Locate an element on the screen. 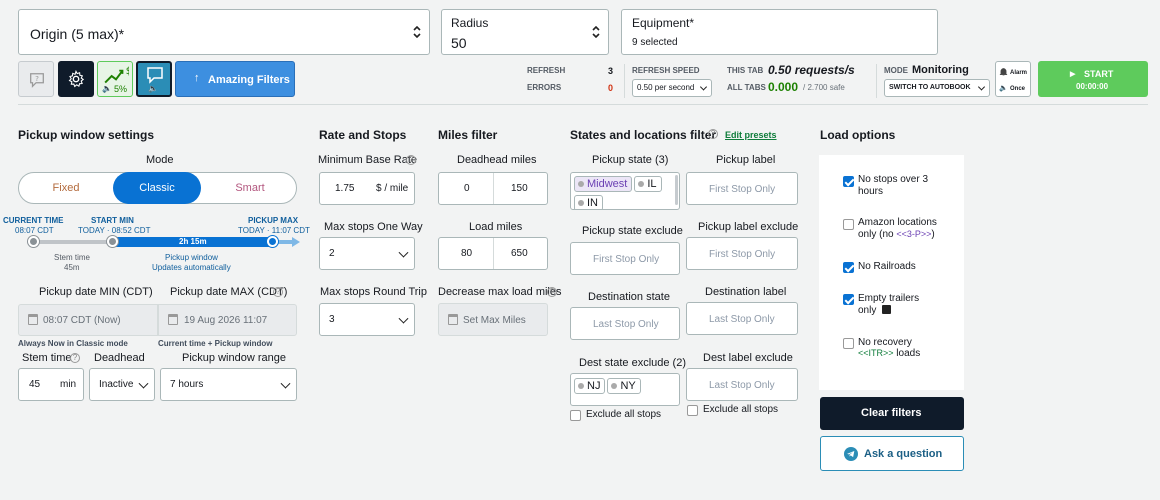  exclude-all-stops-label: Exclude all stops is located at coordinates (741, 409).